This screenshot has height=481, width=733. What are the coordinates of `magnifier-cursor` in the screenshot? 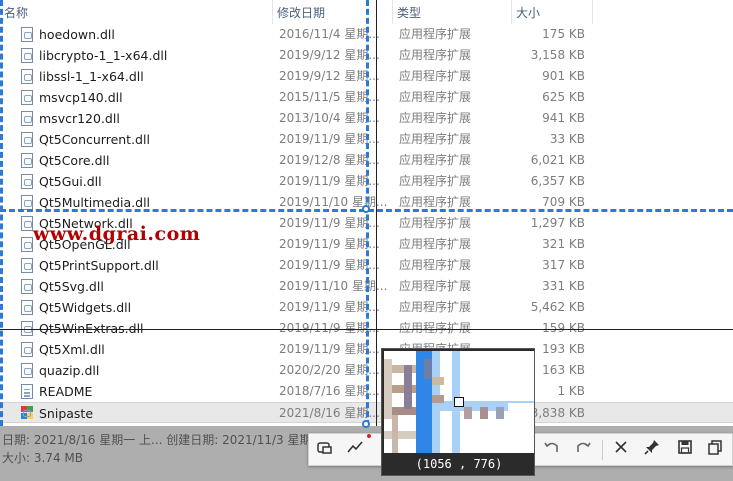 It's located at (459, 402).